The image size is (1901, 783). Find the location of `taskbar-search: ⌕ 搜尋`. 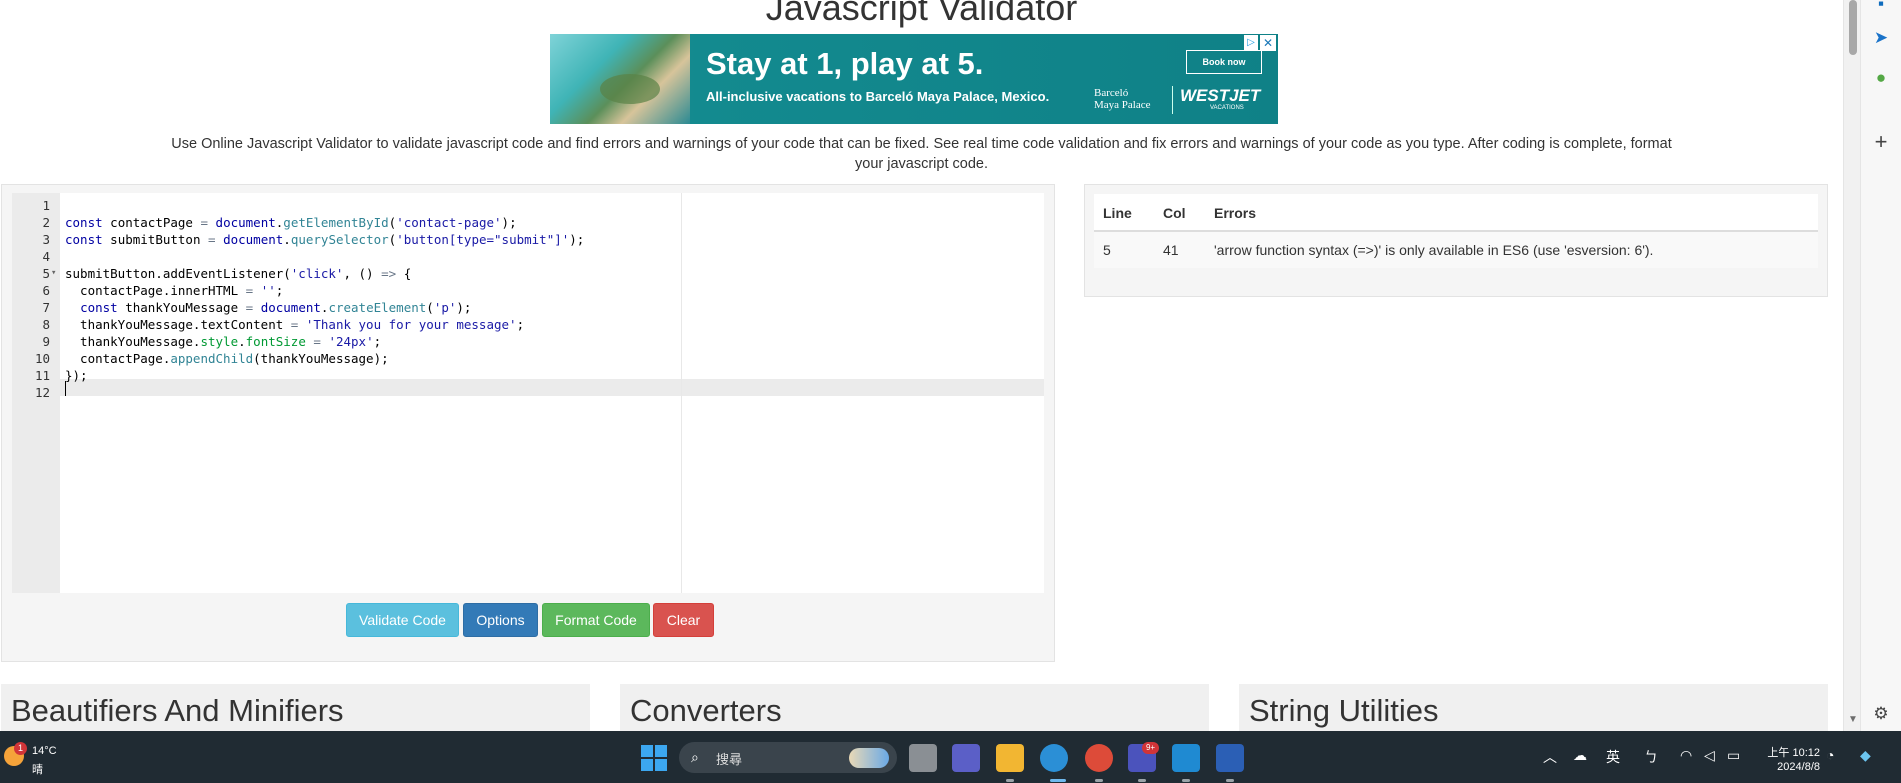

taskbar-search: ⌕ 搜尋 is located at coordinates (788, 757).